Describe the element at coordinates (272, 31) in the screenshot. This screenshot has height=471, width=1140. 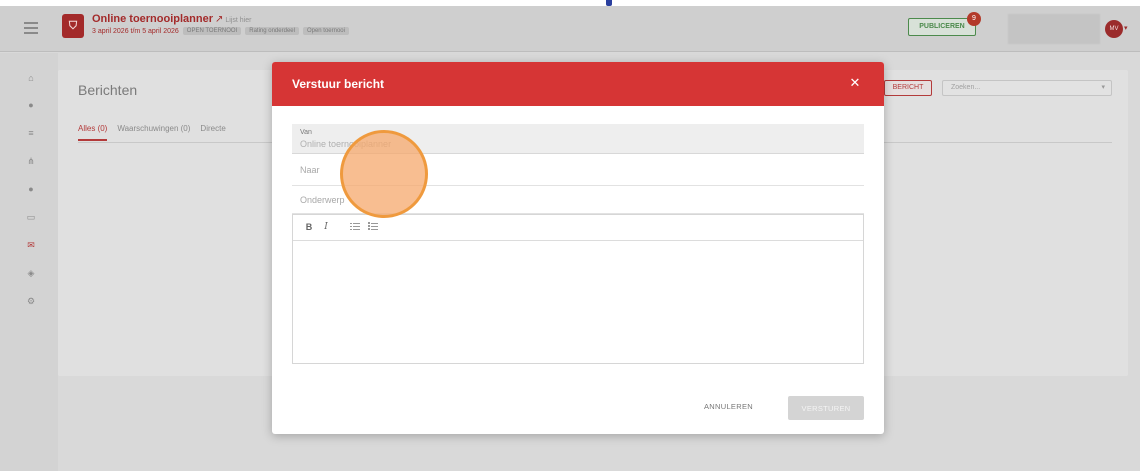
I see `status-pill: Rating onderdeel` at that location.